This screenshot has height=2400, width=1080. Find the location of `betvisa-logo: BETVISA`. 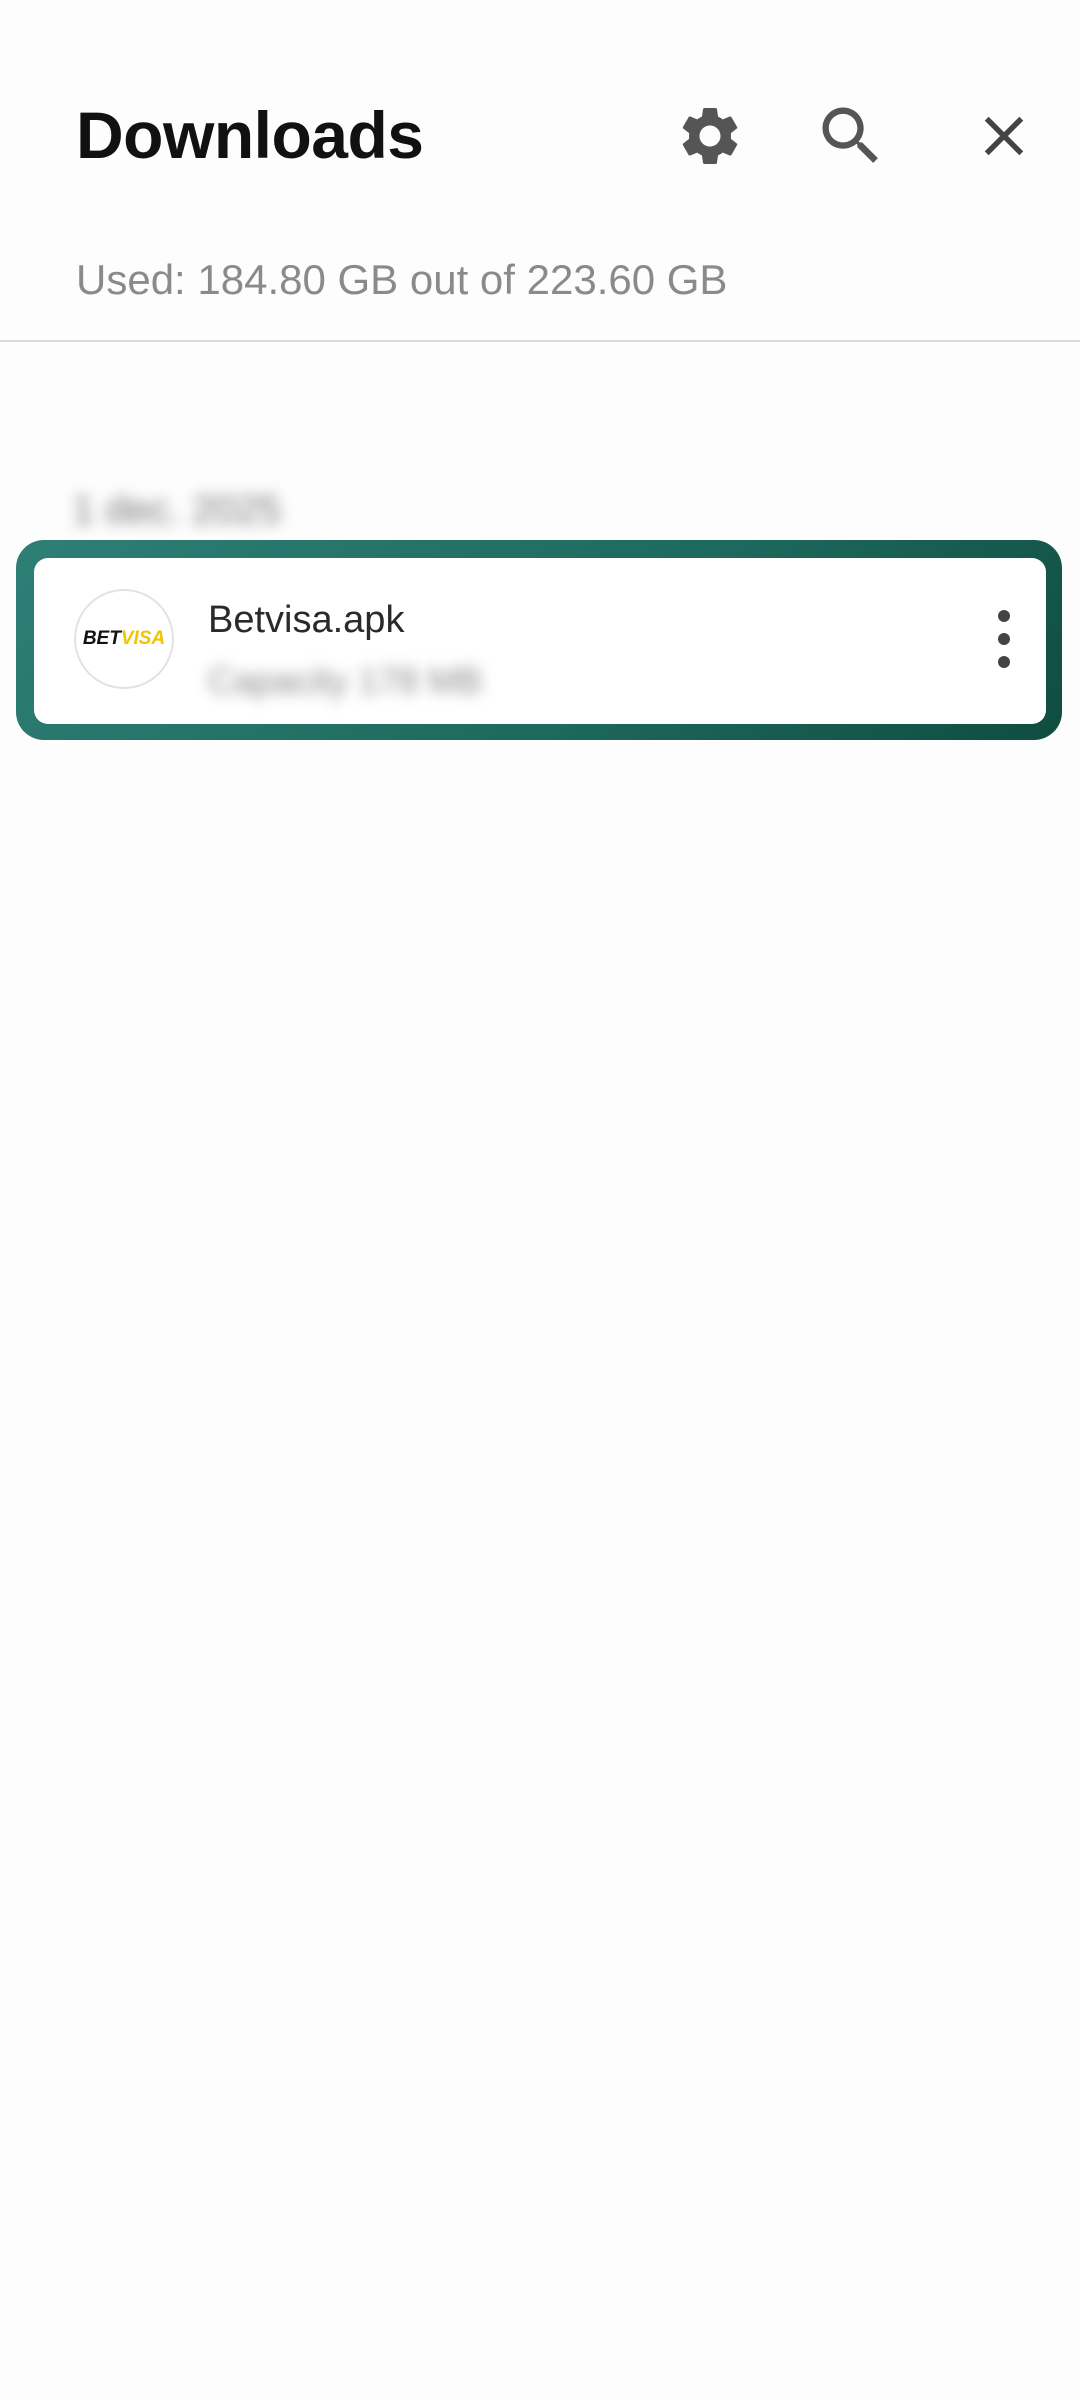

betvisa-logo: BETVISA is located at coordinates (124, 638).